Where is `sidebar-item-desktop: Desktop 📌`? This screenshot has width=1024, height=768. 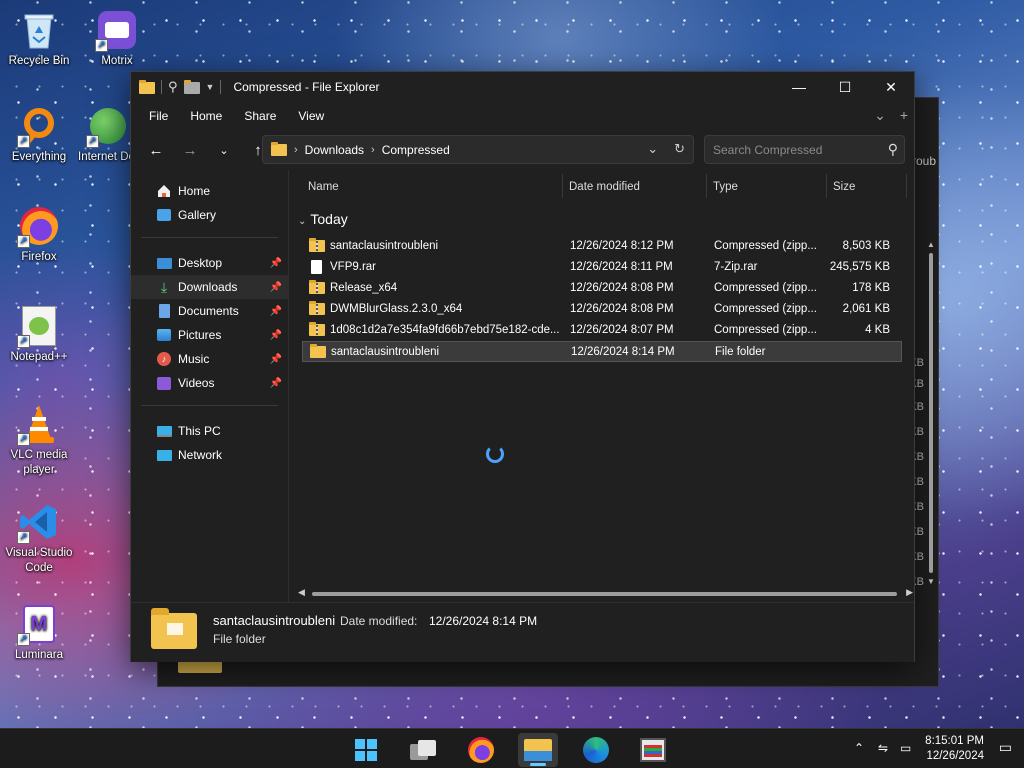
sidebar-item-desktop: Desktop 📌 is located at coordinates (209, 263).